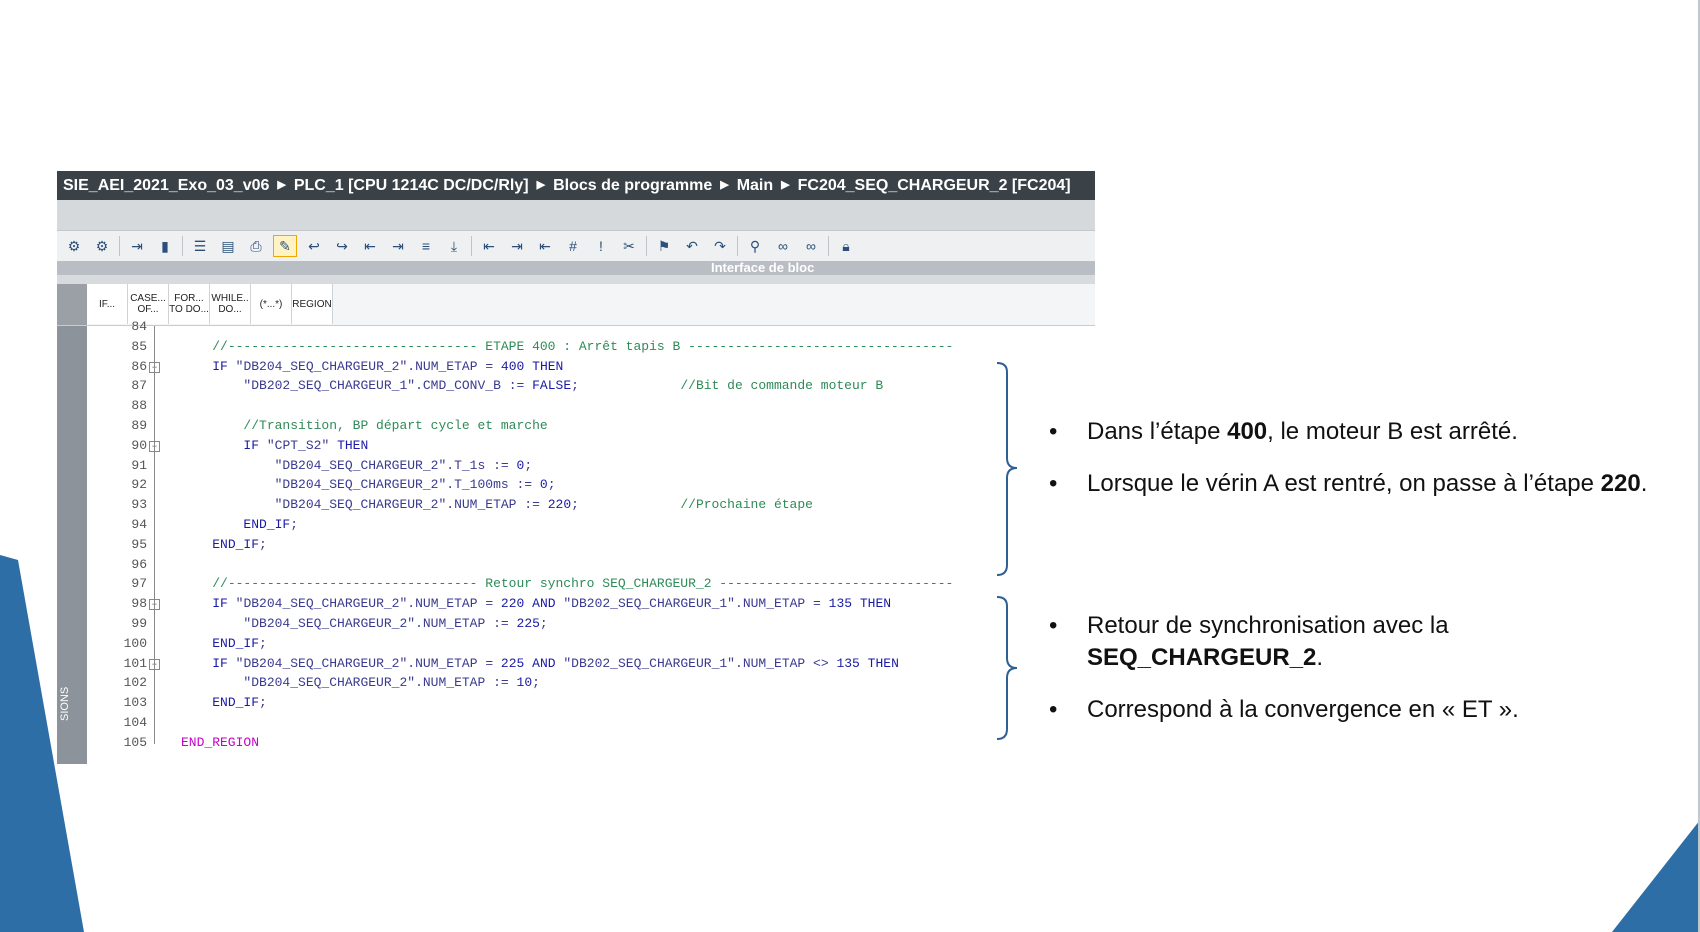  Describe the element at coordinates (312, 304) in the screenshot. I see `snippet-region: REGION` at that location.